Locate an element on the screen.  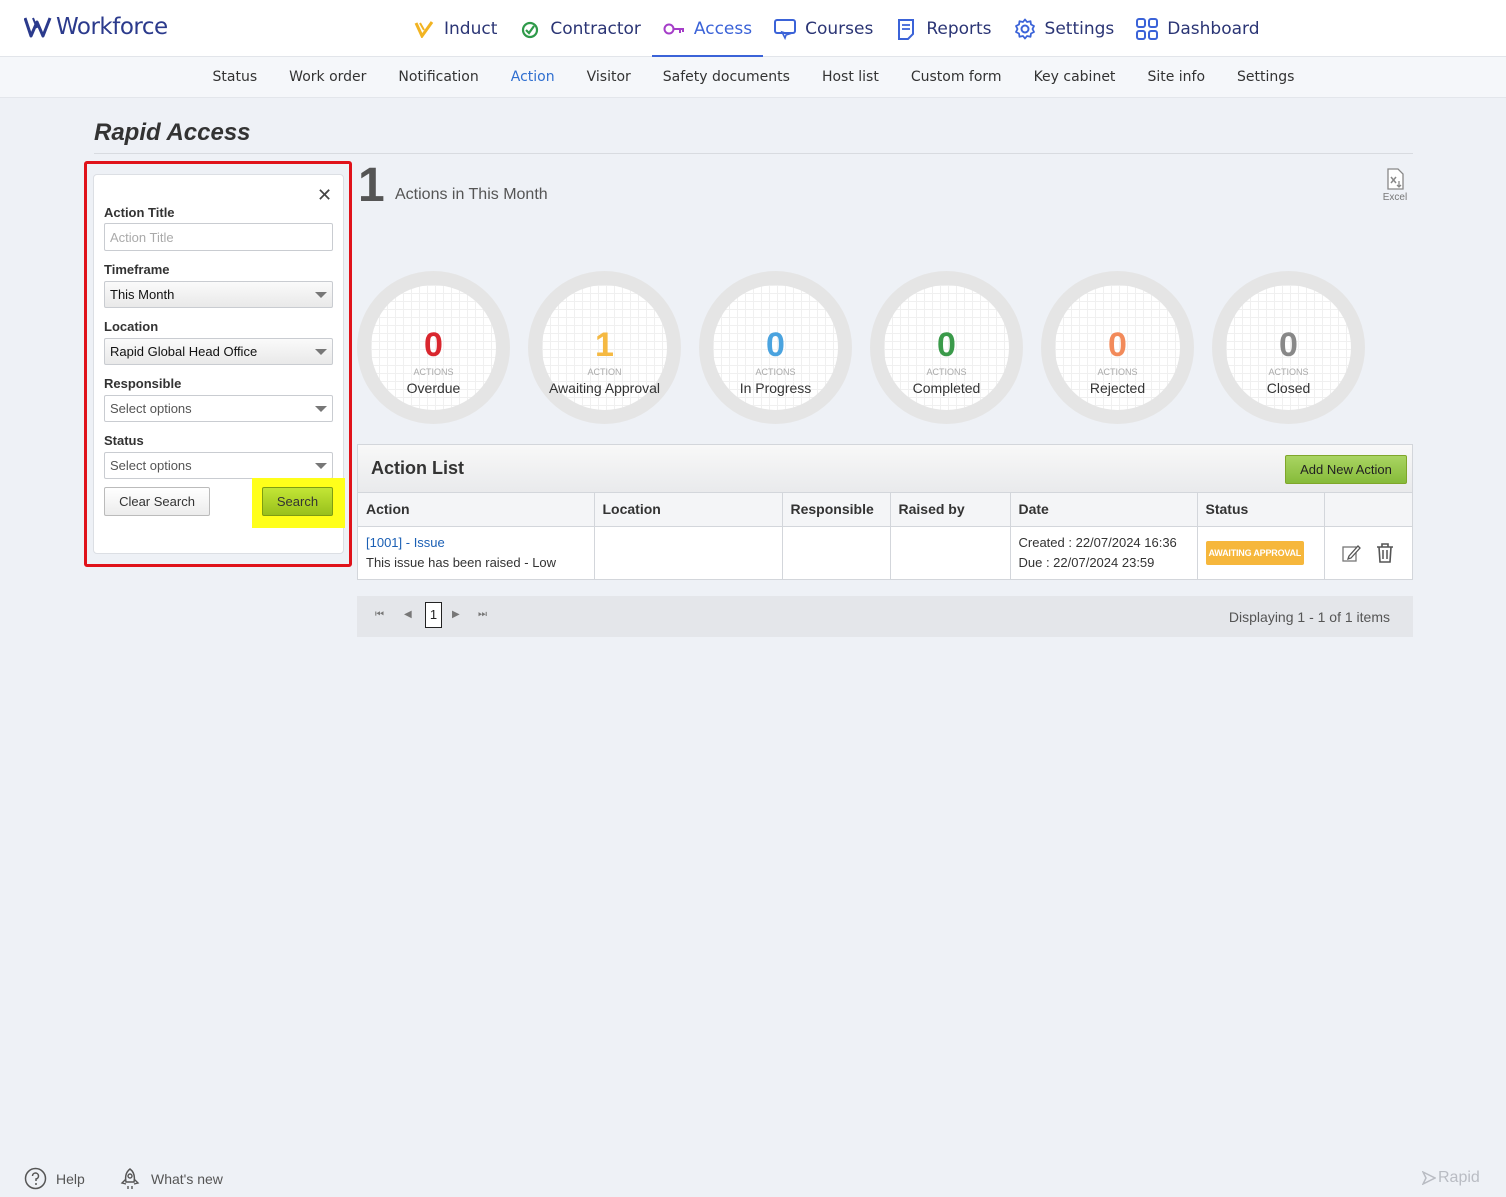
current-page: 1 is located at coordinates (433, 615).